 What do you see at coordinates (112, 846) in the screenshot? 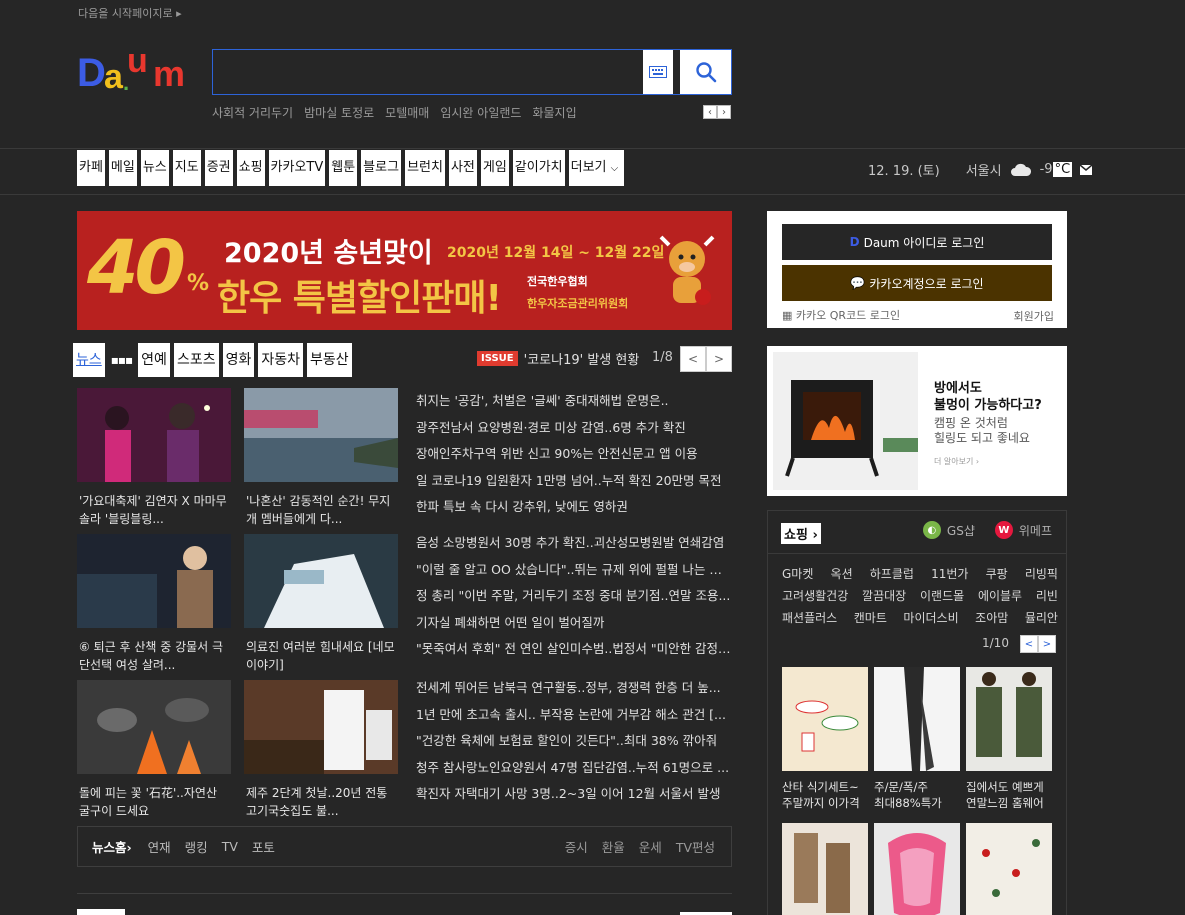
I see `news-home-link: 뉴스홈›` at bounding box center [112, 846].